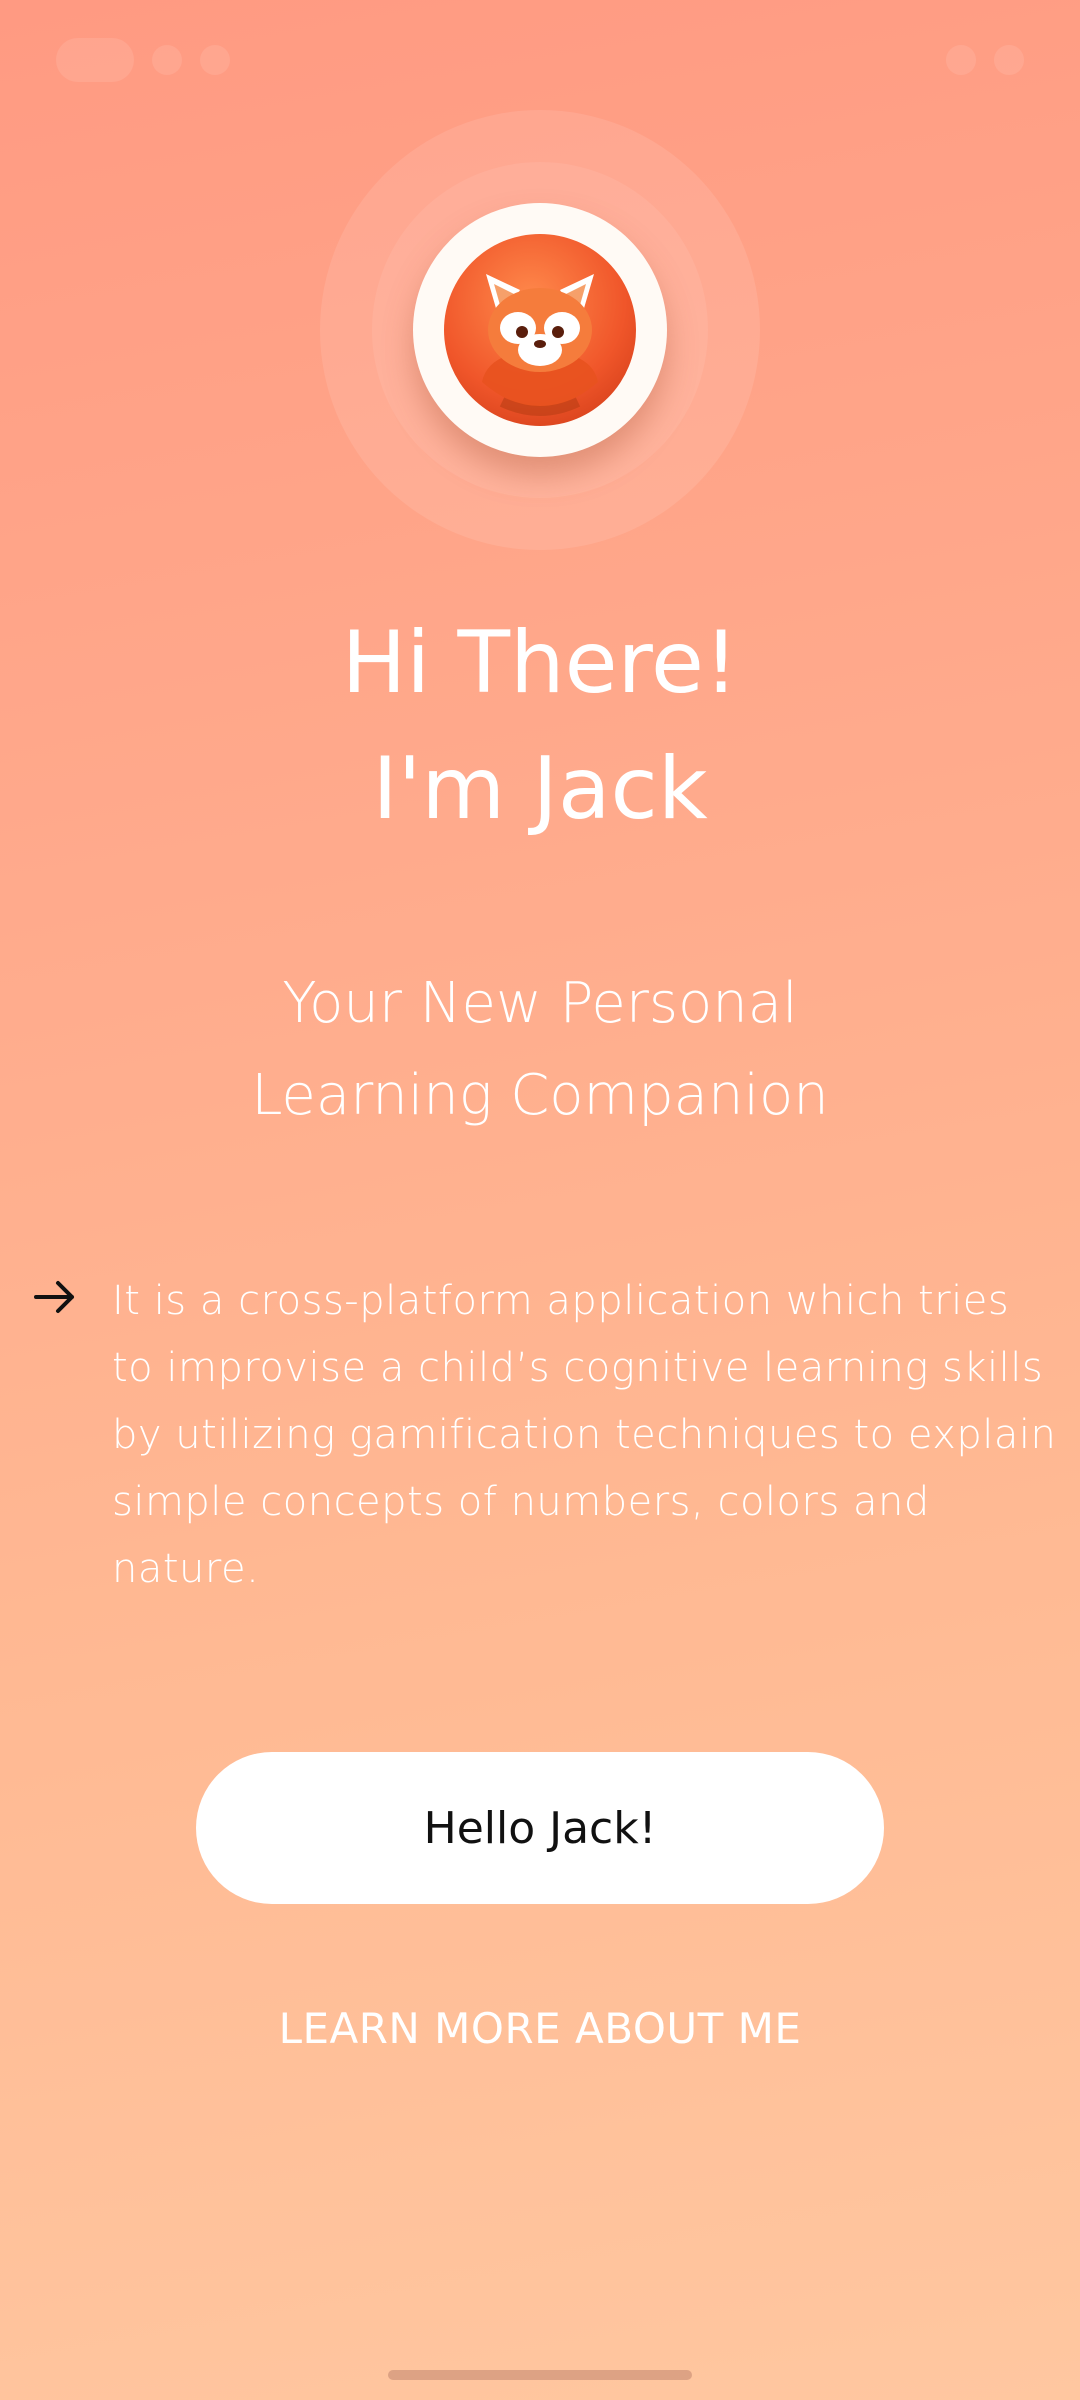  I want to click on status-bar-right, so click(985, 60).